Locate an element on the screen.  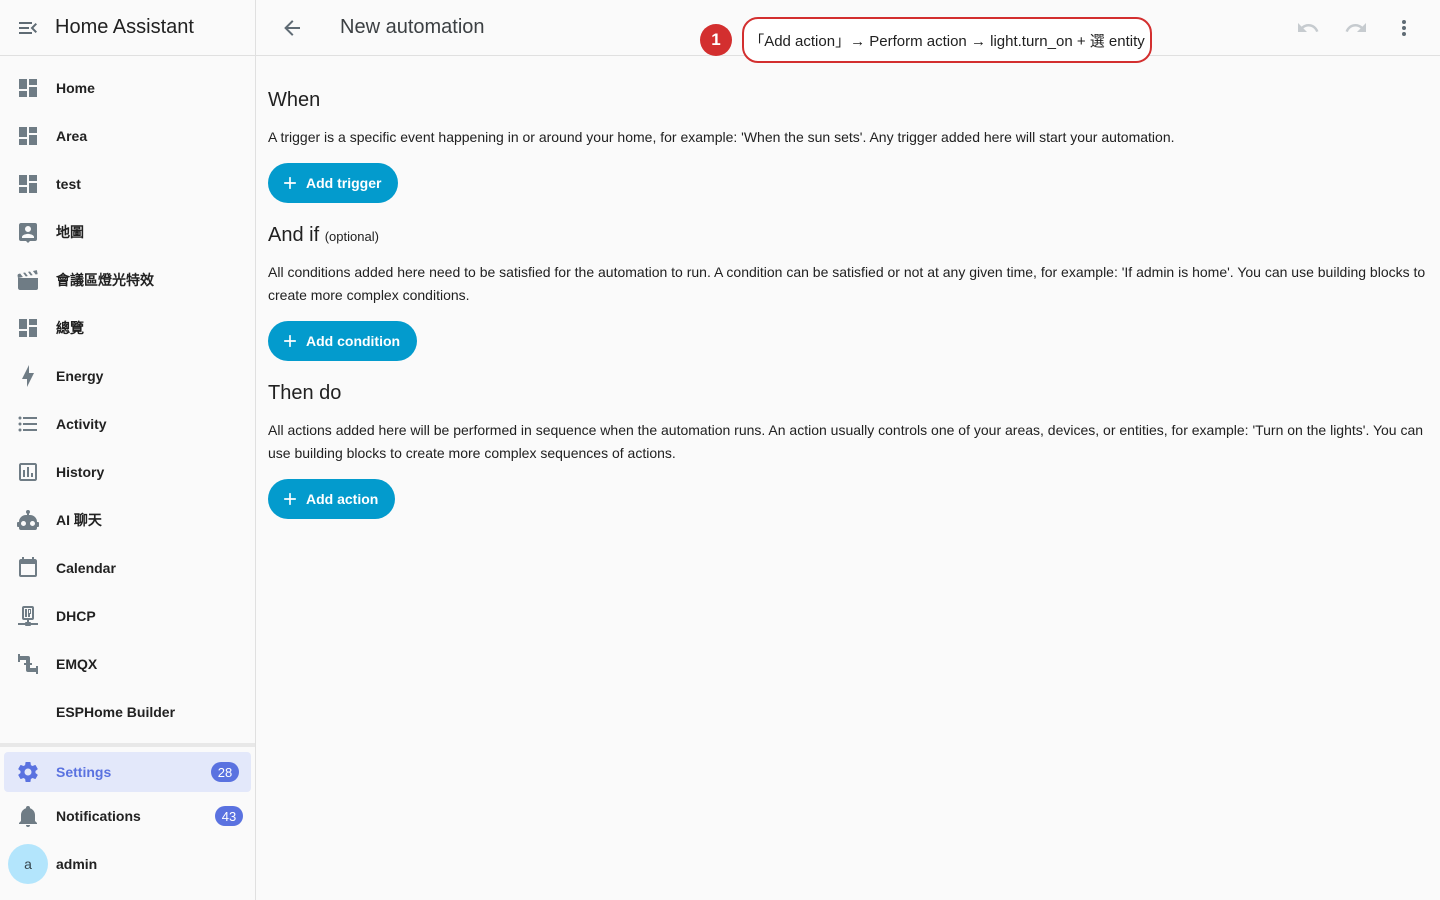
list-icon is located at coordinates (28, 424).